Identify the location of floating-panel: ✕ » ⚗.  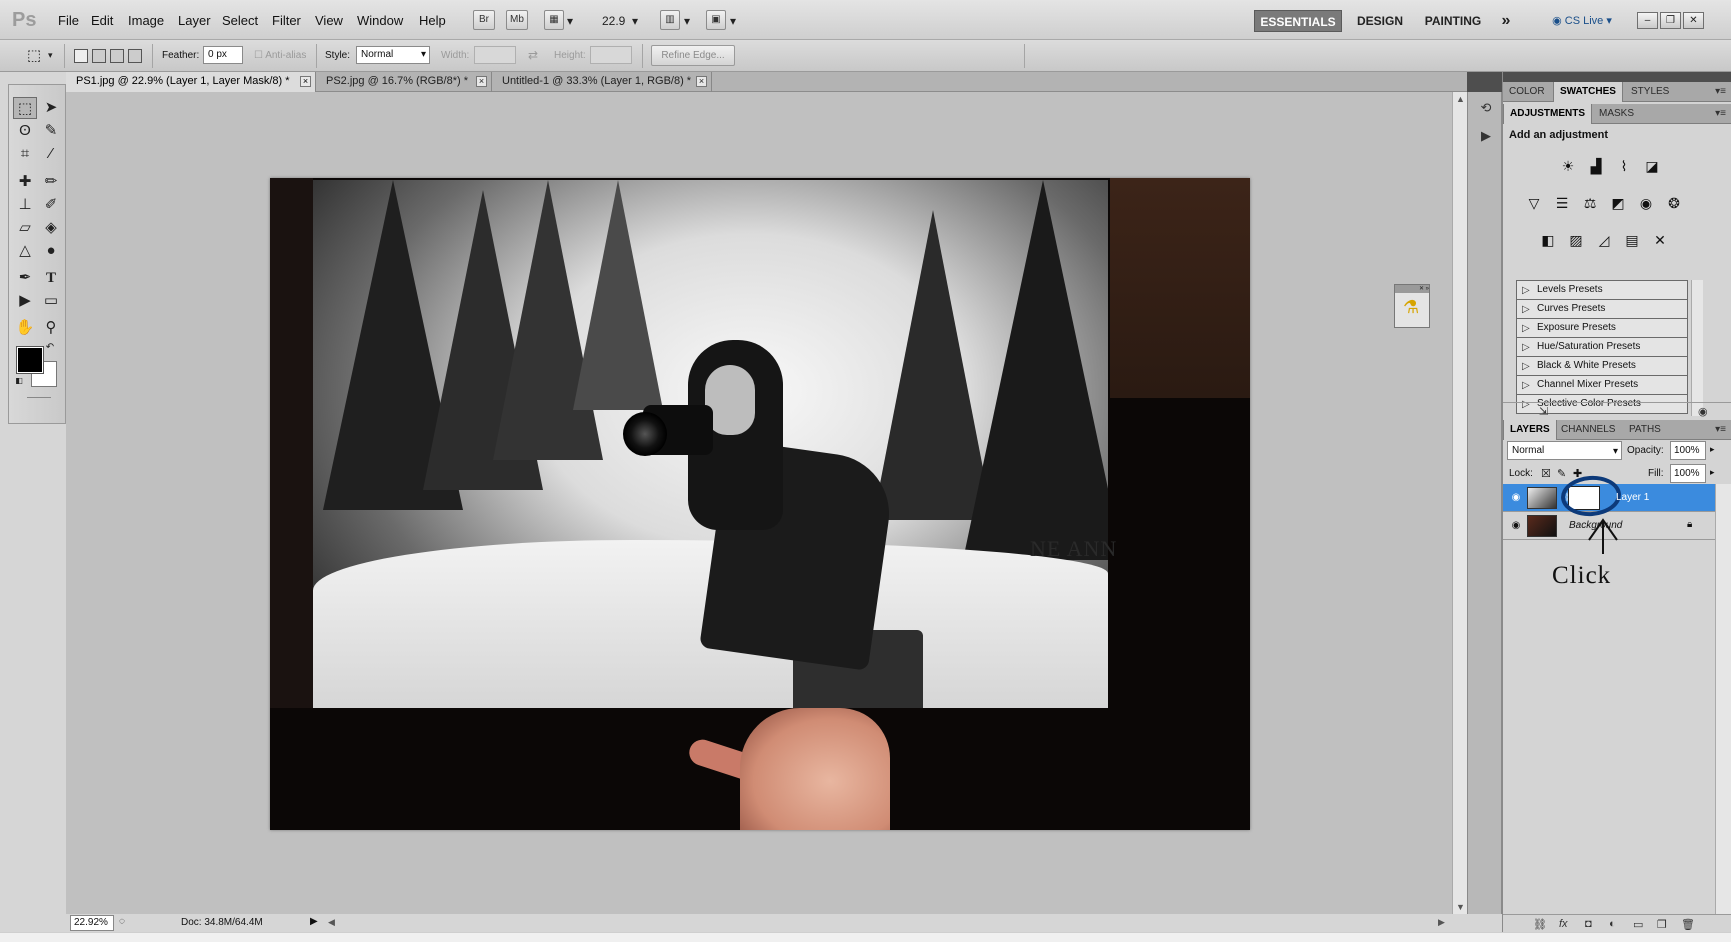
(1412, 306).